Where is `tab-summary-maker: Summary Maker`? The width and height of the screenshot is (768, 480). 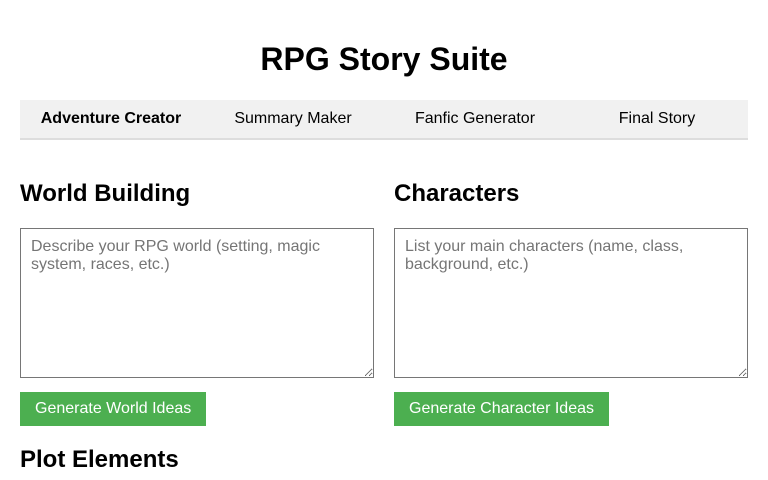
tab-summary-maker: Summary Maker is located at coordinates (293, 119).